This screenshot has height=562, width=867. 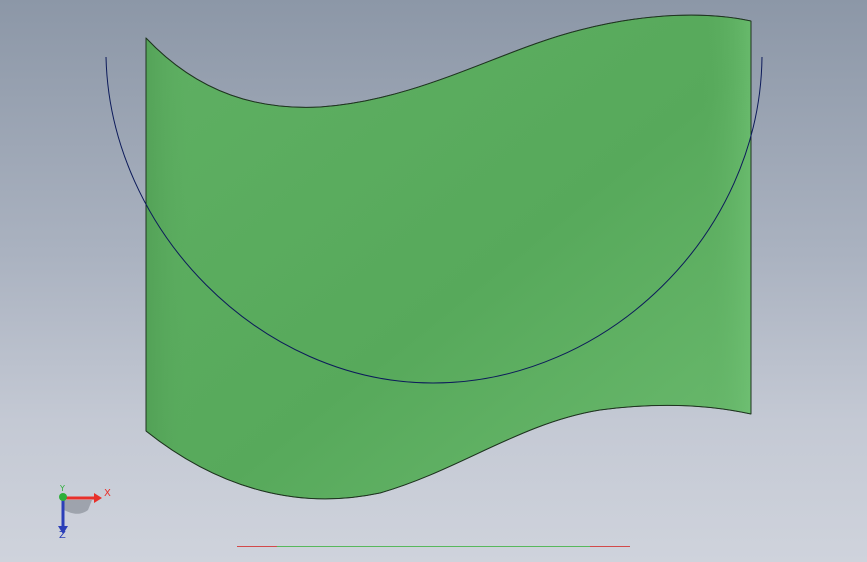 What do you see at coordinates (62, 488) in the screenshot?
I see `triad-y-label: Y` at bounding box center [62, 488].